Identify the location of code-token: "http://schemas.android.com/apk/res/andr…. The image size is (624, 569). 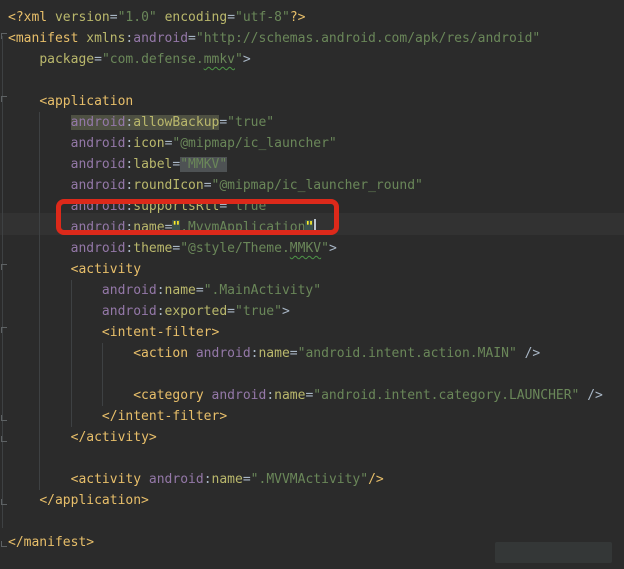
(368, 38).